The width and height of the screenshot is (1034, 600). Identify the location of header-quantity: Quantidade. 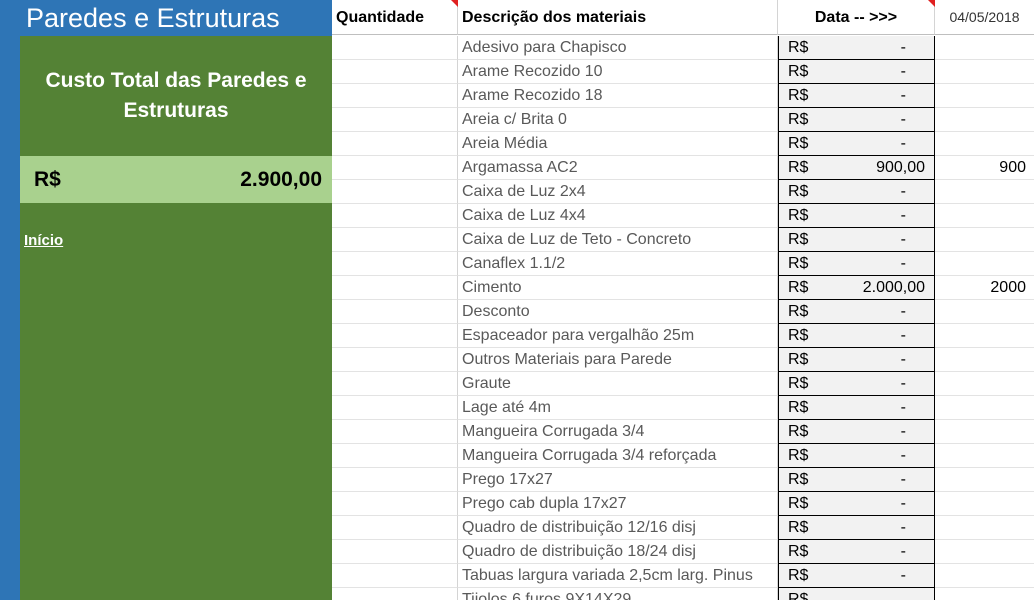
(395, 17).